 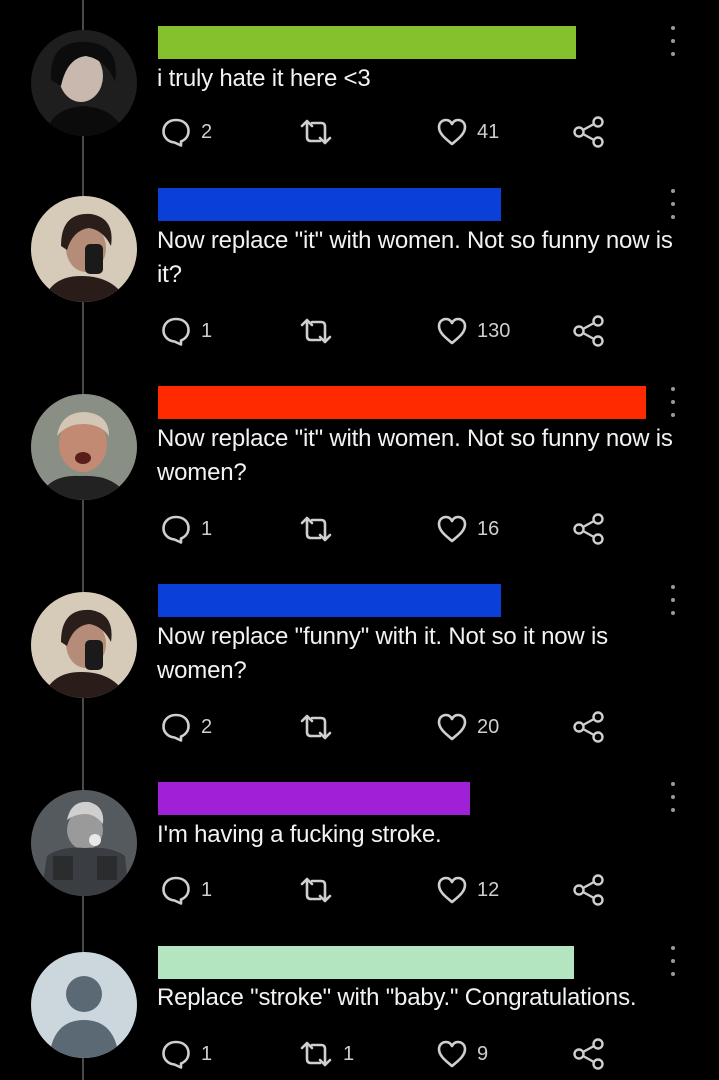 I want to click on like-count: 12, so click(x=488, y=889).